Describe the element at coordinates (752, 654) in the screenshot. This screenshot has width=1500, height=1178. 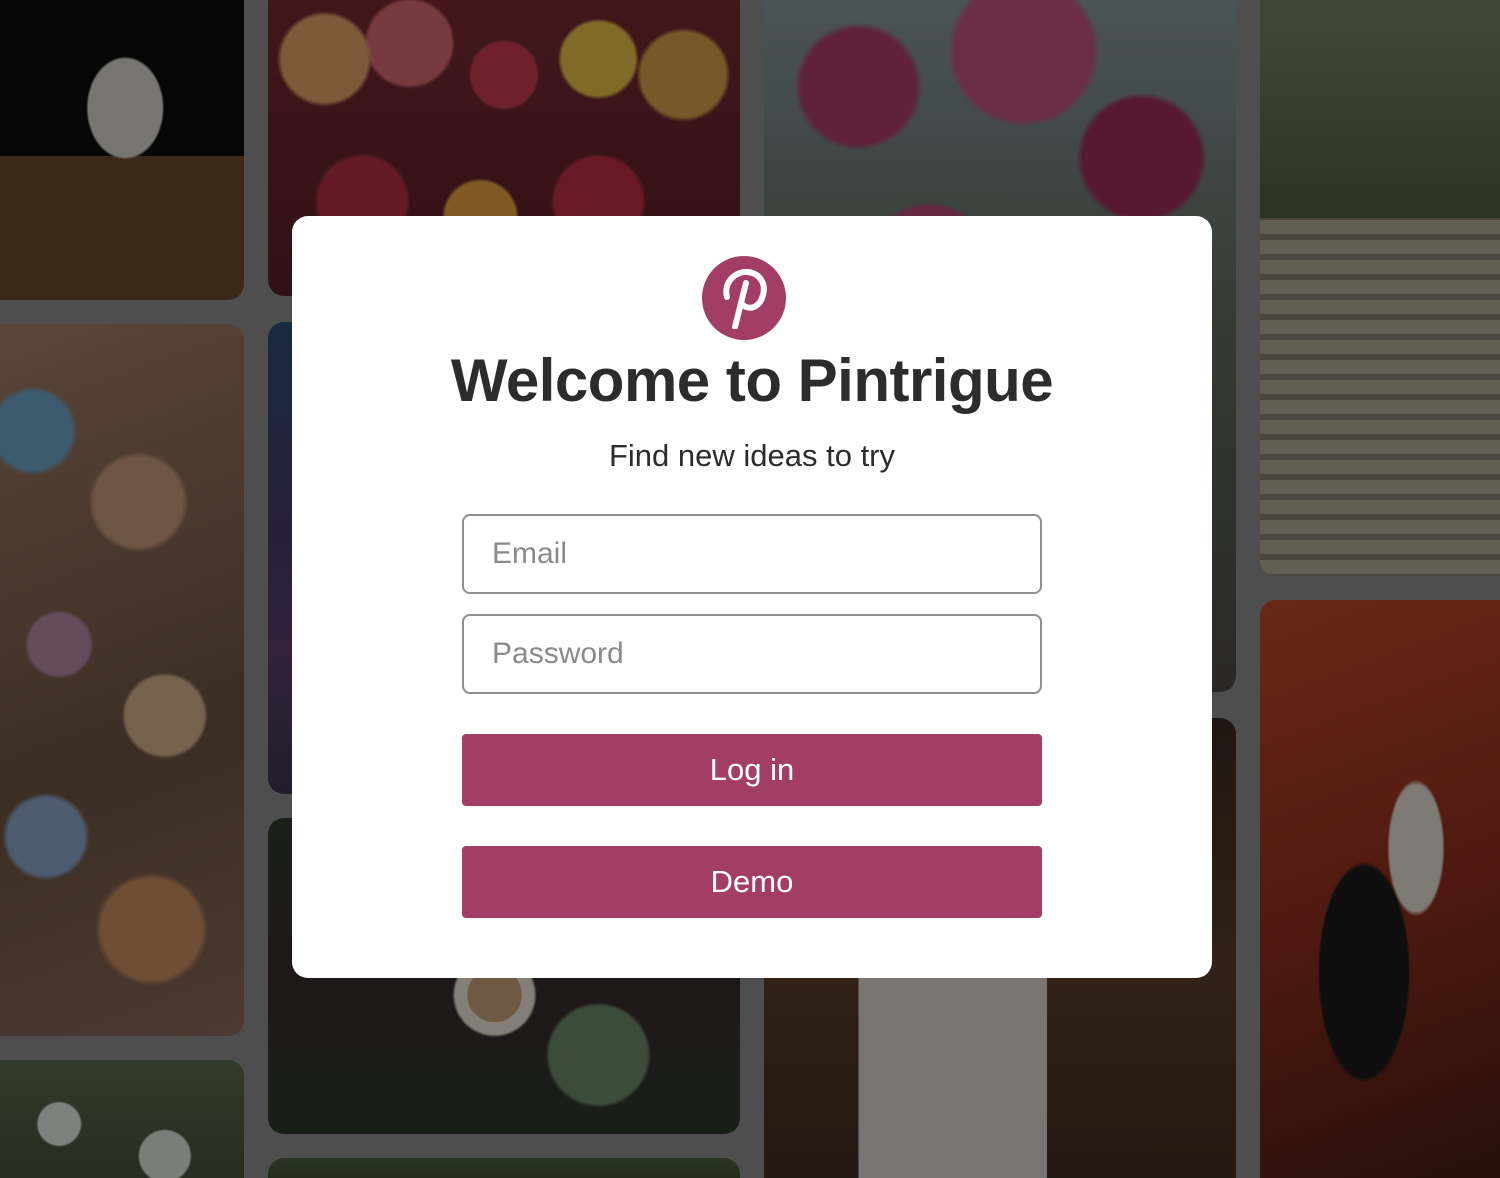
I see `password-field` at that location.